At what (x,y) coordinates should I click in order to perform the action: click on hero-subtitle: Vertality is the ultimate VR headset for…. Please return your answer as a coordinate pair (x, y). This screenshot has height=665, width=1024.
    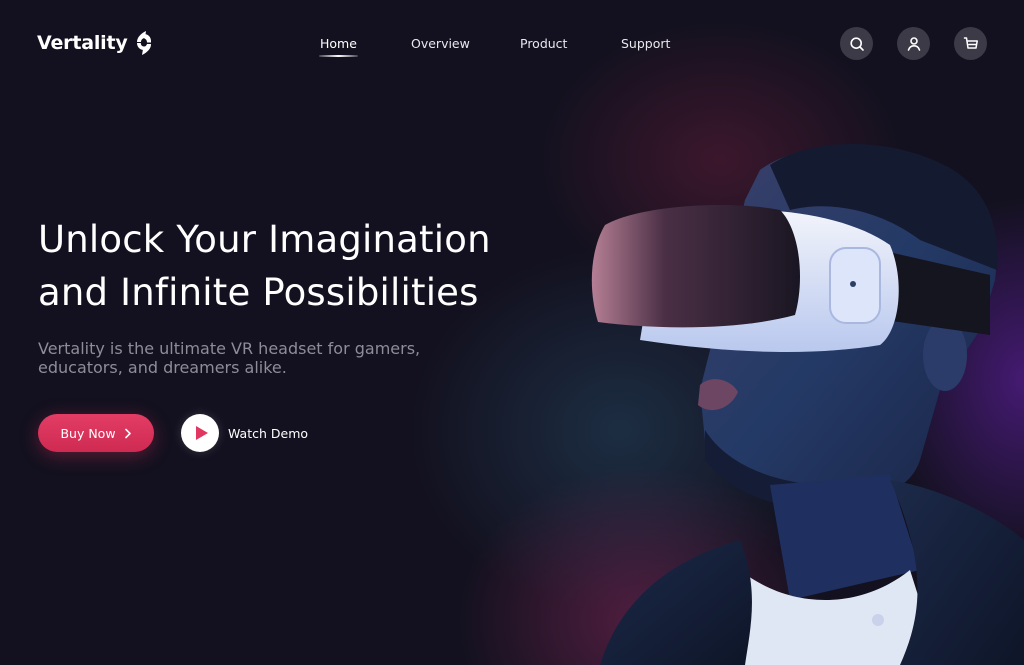
    Looking at the image, I should click on (248, 358).